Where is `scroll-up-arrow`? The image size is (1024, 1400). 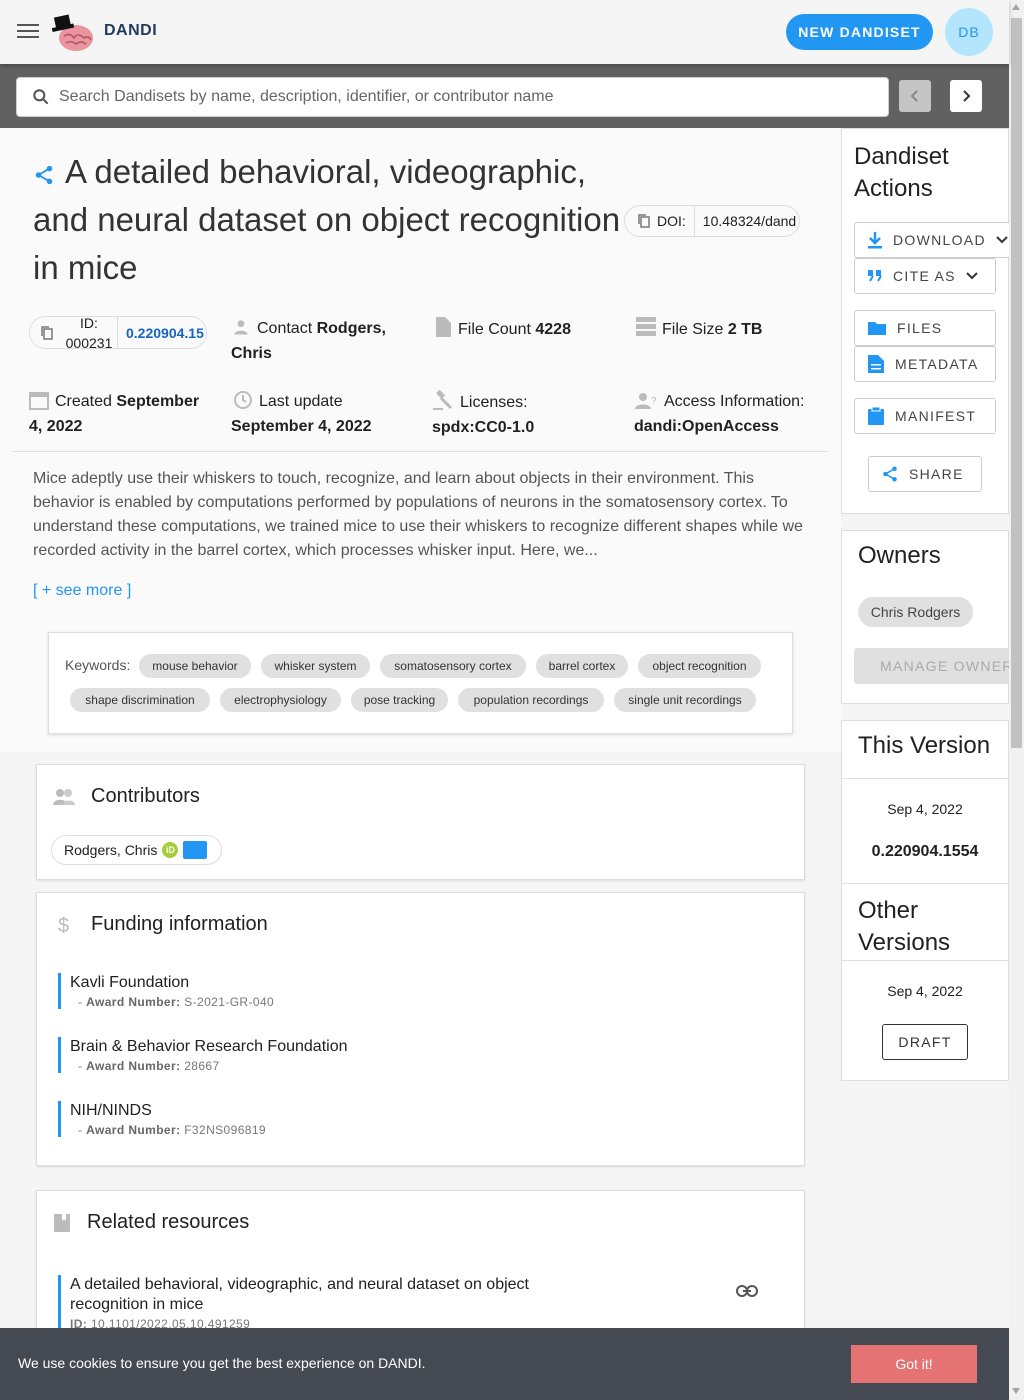 scroll-up-arrow is located at coordinates (1016, 7).